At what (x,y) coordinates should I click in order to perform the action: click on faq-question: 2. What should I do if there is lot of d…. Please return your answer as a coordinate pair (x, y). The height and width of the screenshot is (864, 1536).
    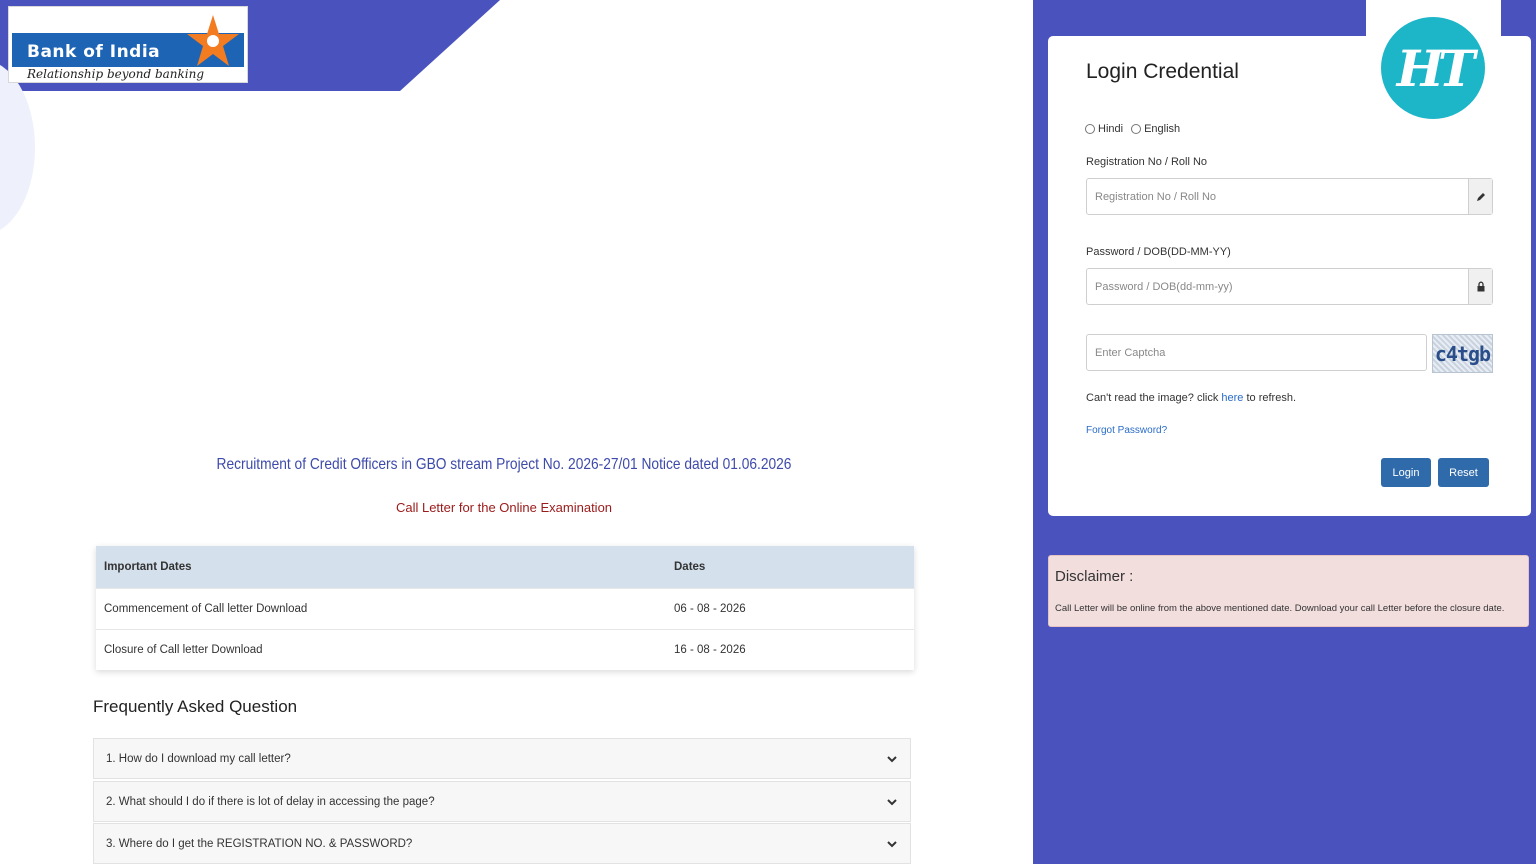
    Looking at the image, I should click on (270, 801).